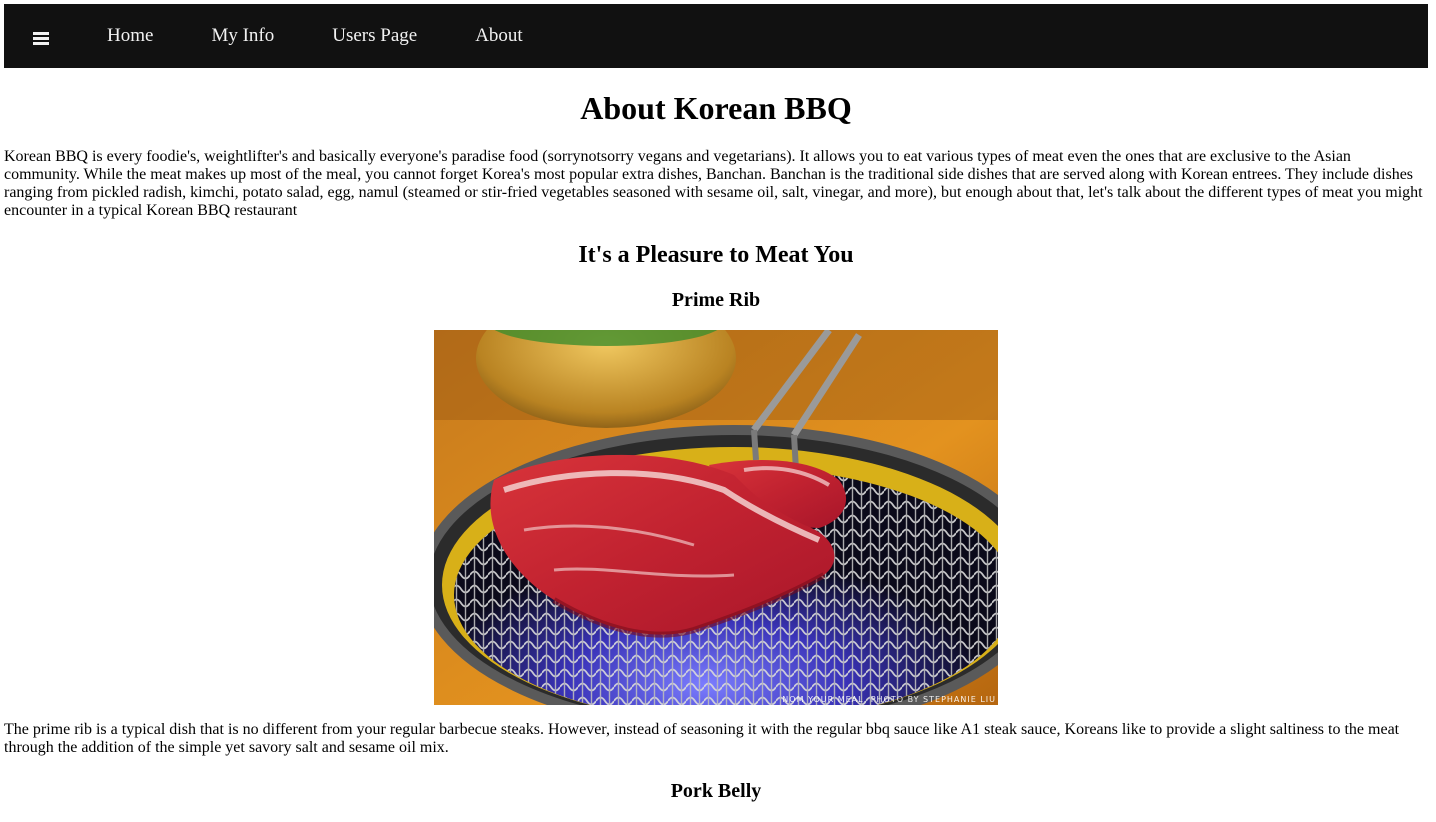  I want to click on top-navbar: Home My Info Users Page About, so click(716, 36).